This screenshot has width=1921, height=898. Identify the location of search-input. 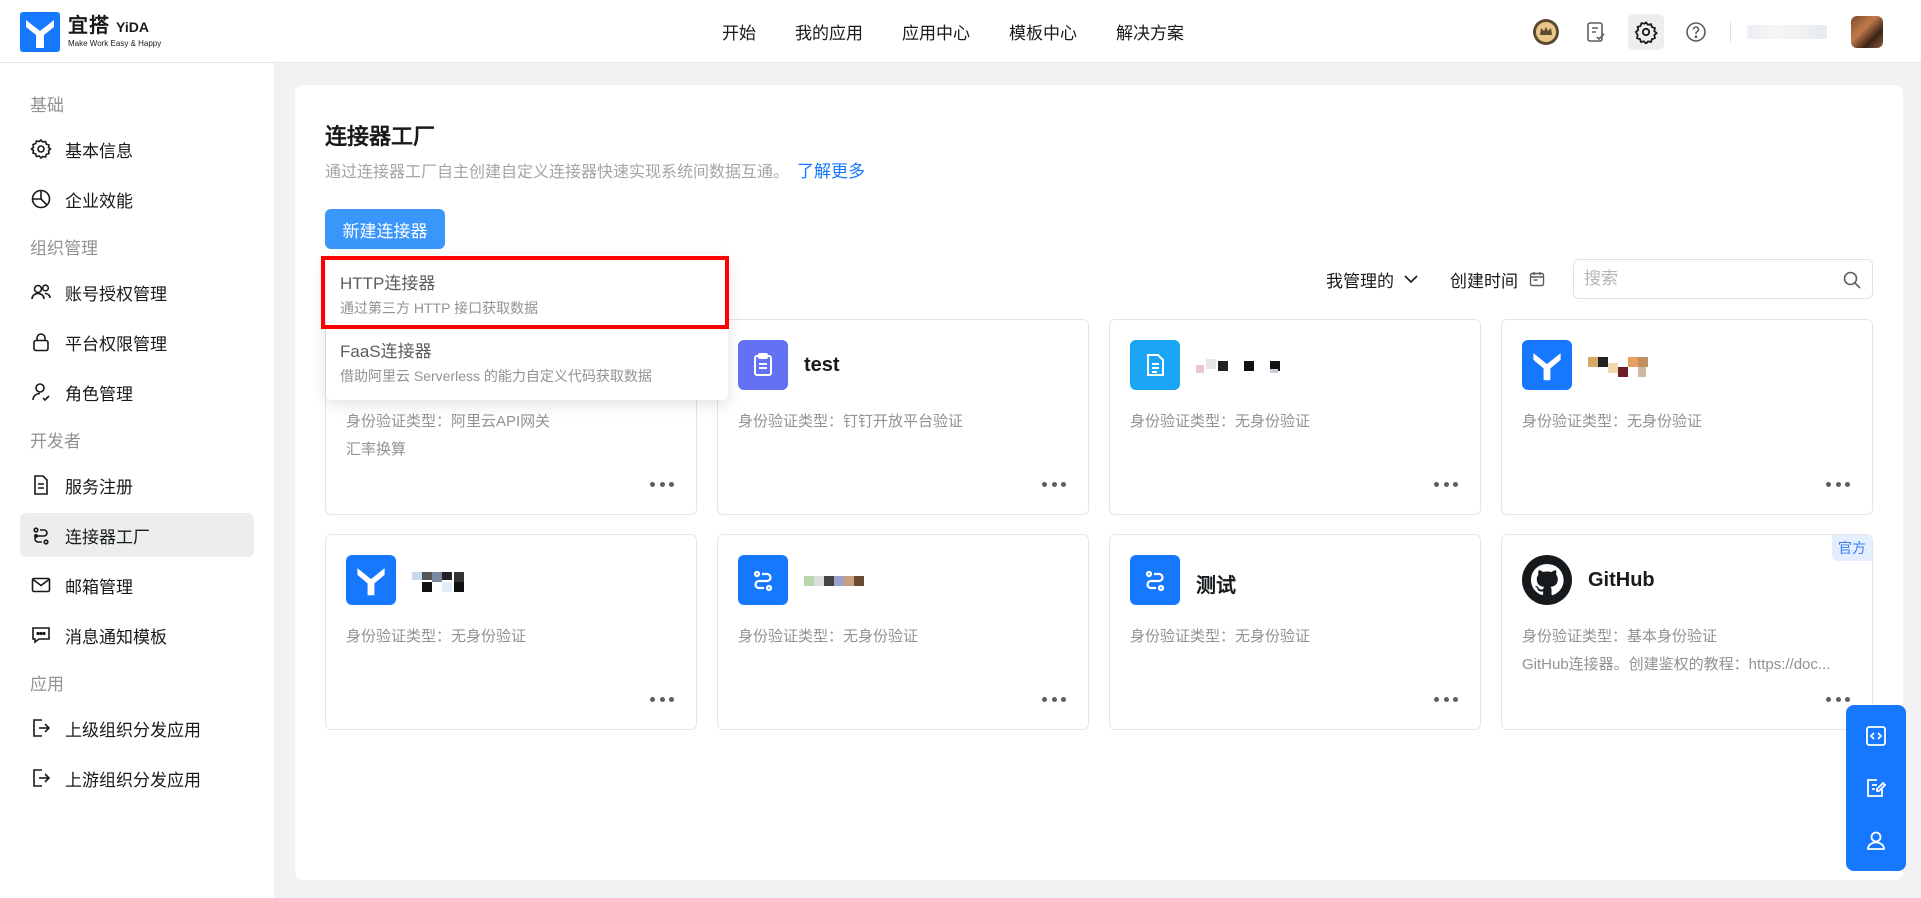
(1704, 279).